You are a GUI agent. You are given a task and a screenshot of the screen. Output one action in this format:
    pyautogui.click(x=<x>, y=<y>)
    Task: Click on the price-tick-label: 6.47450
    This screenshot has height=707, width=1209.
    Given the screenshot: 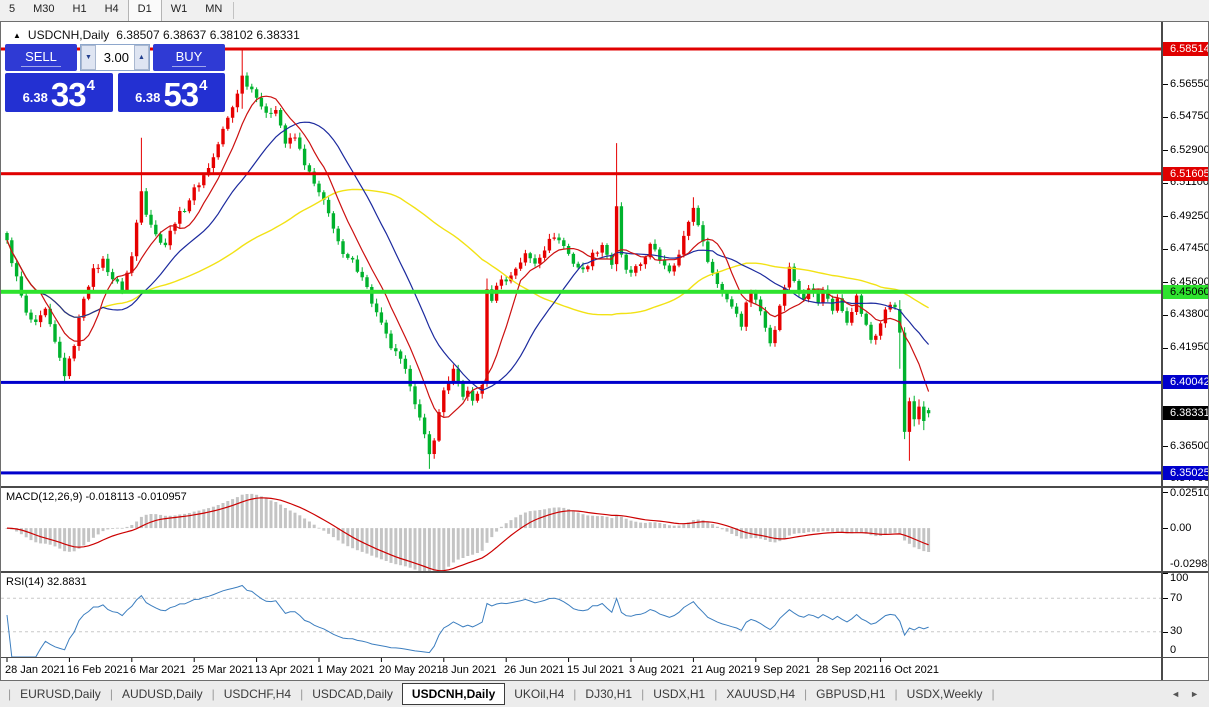 What is the action you would take?
    pyautogui.click(x=1189, y=248)
    